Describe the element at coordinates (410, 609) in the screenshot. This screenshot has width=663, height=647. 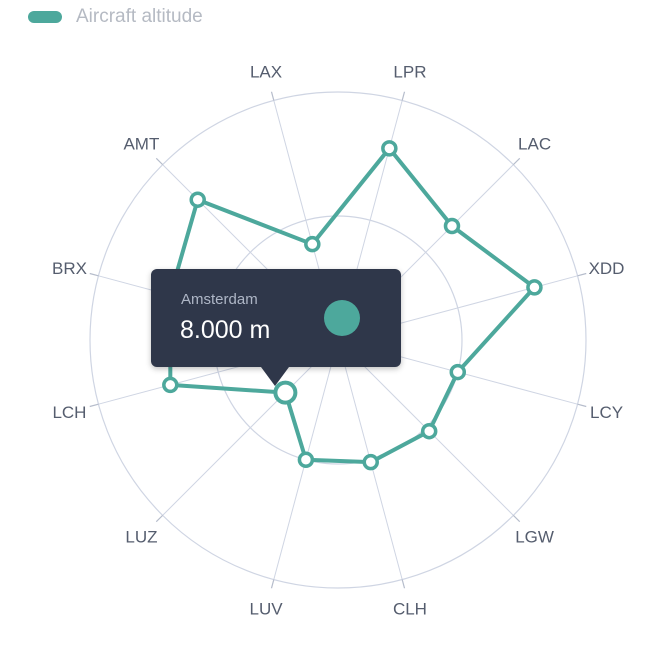
I see `category-label: CLH` at that location.